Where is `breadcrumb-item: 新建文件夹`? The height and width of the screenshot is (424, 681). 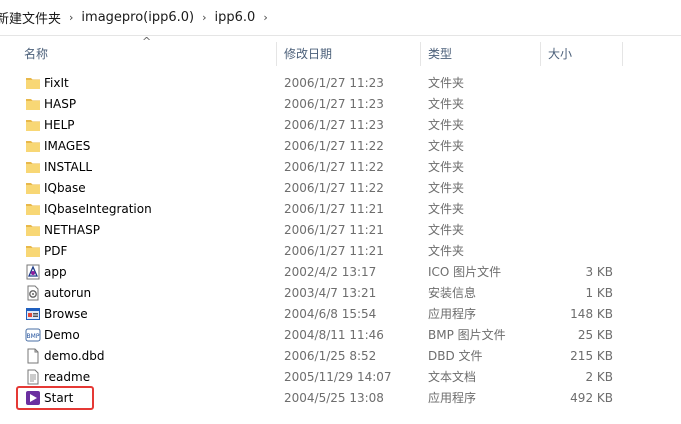
breadcrumb-item: 新建文件夹 is located at coordinates (30, 17).